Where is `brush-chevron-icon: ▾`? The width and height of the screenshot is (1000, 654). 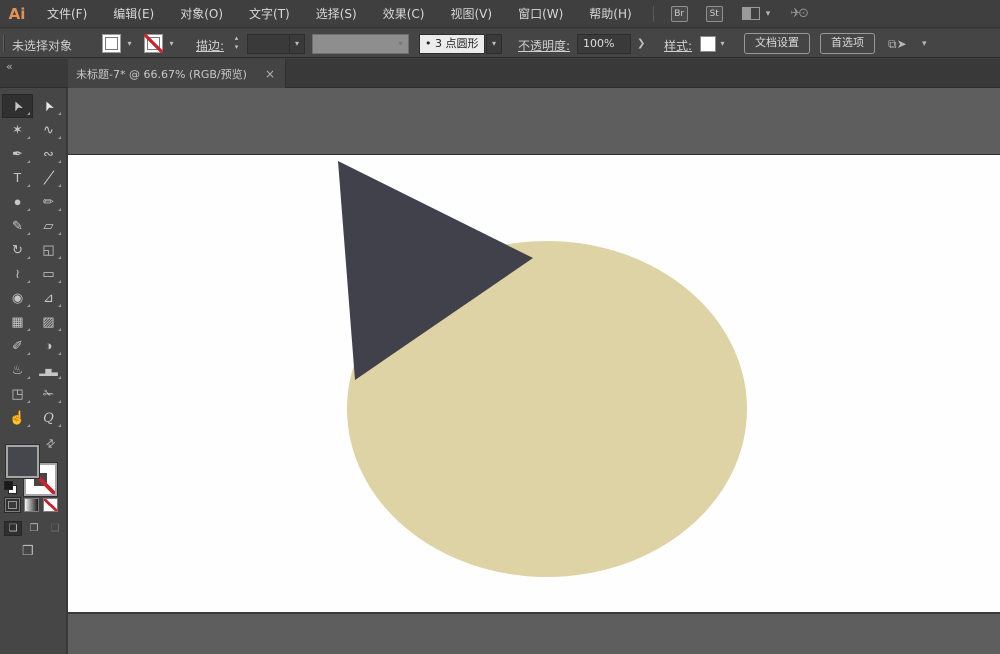 brush-chevron-icon: ▾ is located at coordinates (494, 44).